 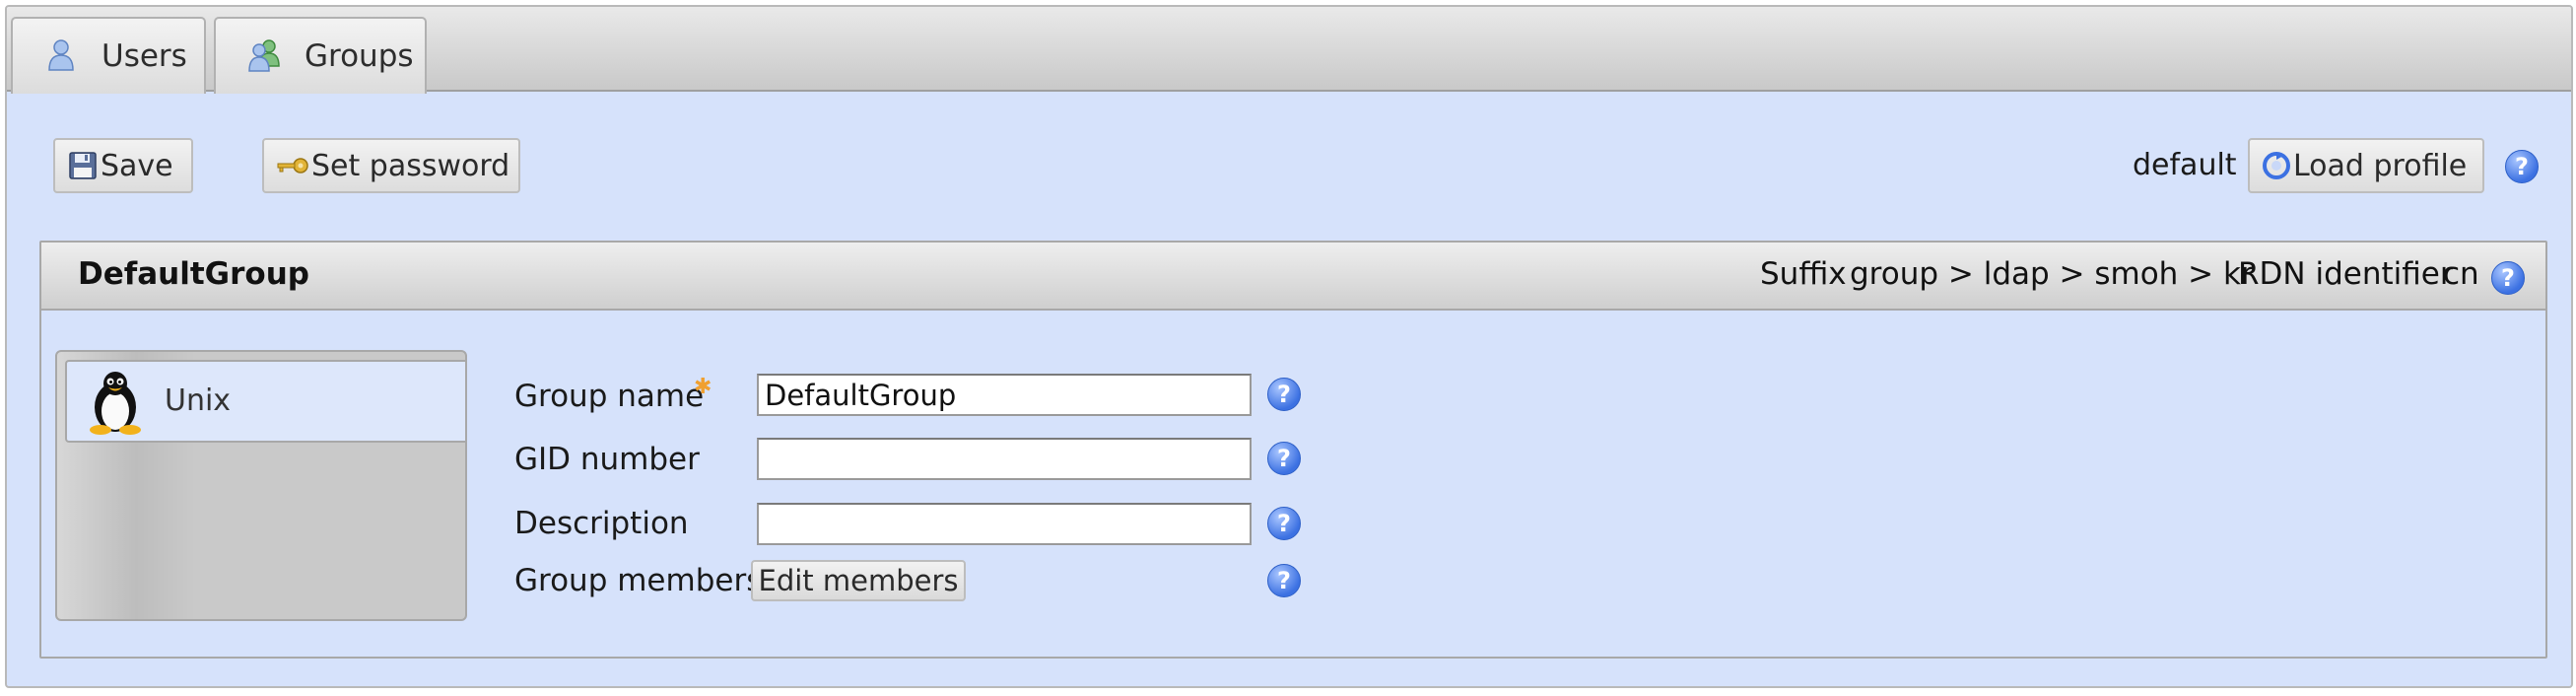 What do you see at coordinates (83, 165) in the screenshot?
I see `floppy-disk-icon` at bounding box center [83, 165].